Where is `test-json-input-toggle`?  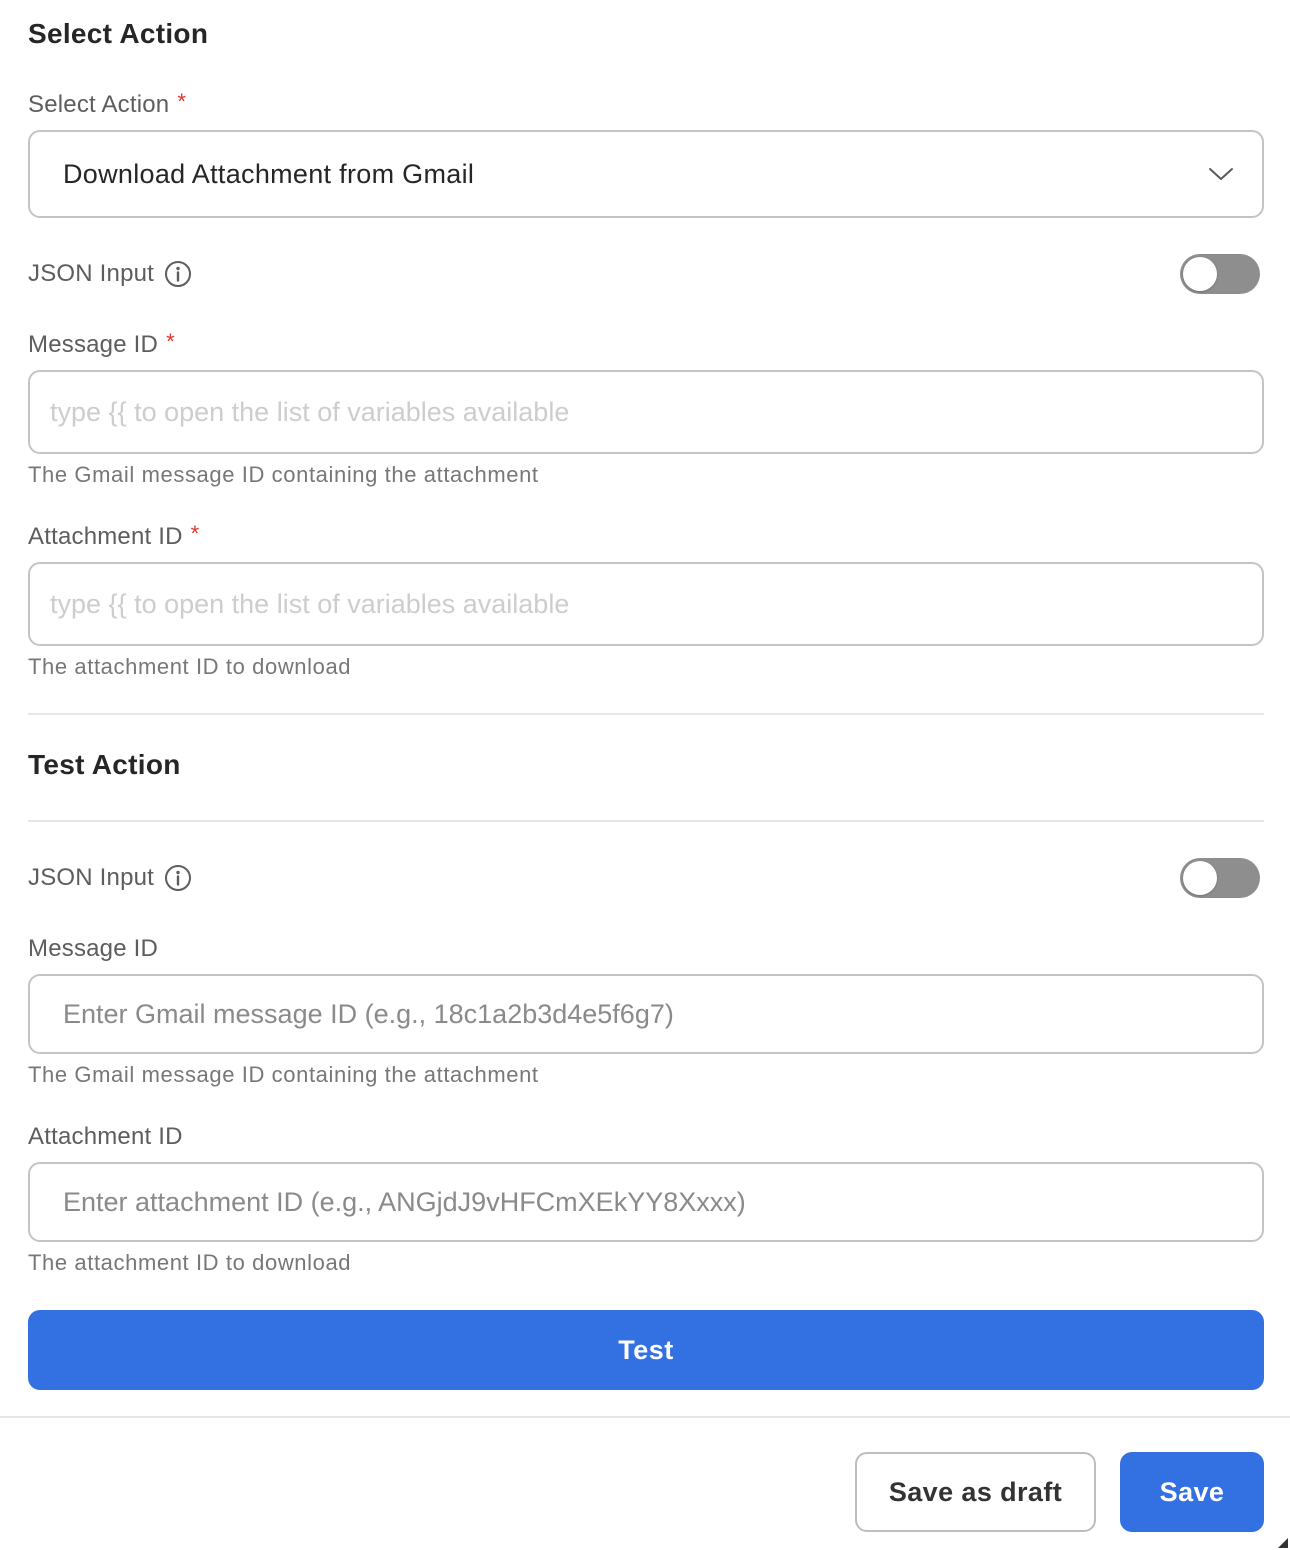 test-json-input-toggle is located at coordinates (1220, 878).